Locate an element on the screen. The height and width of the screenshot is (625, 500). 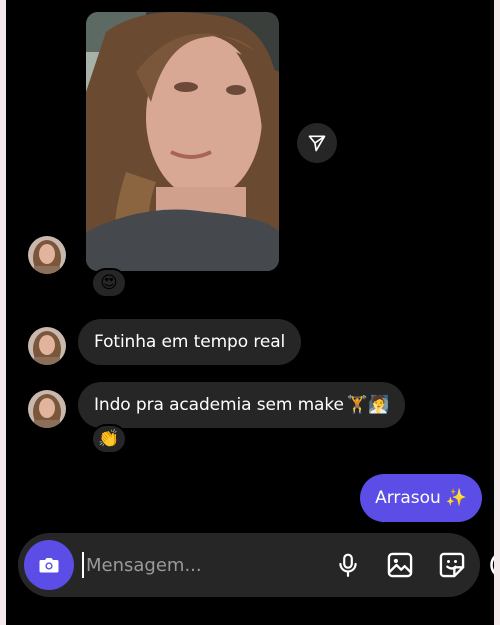
microphone-button is located at coordinates (348, 565).